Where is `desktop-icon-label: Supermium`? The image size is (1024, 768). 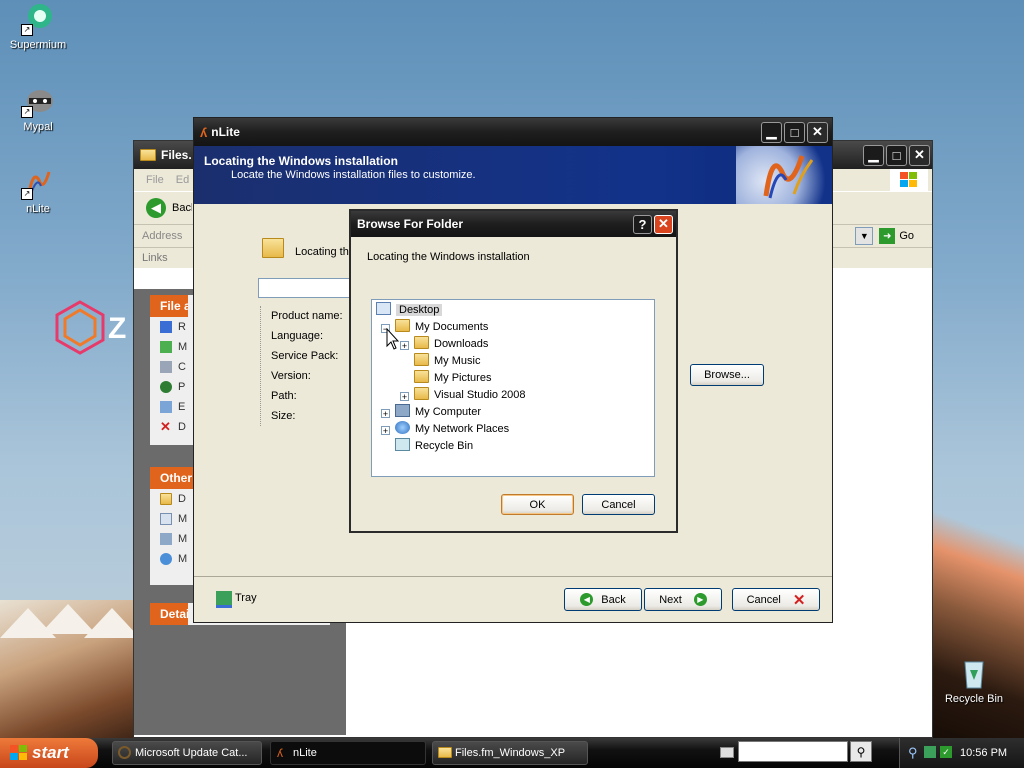
desktop-icon-label: Supermium is located at coordinates (38, 45).